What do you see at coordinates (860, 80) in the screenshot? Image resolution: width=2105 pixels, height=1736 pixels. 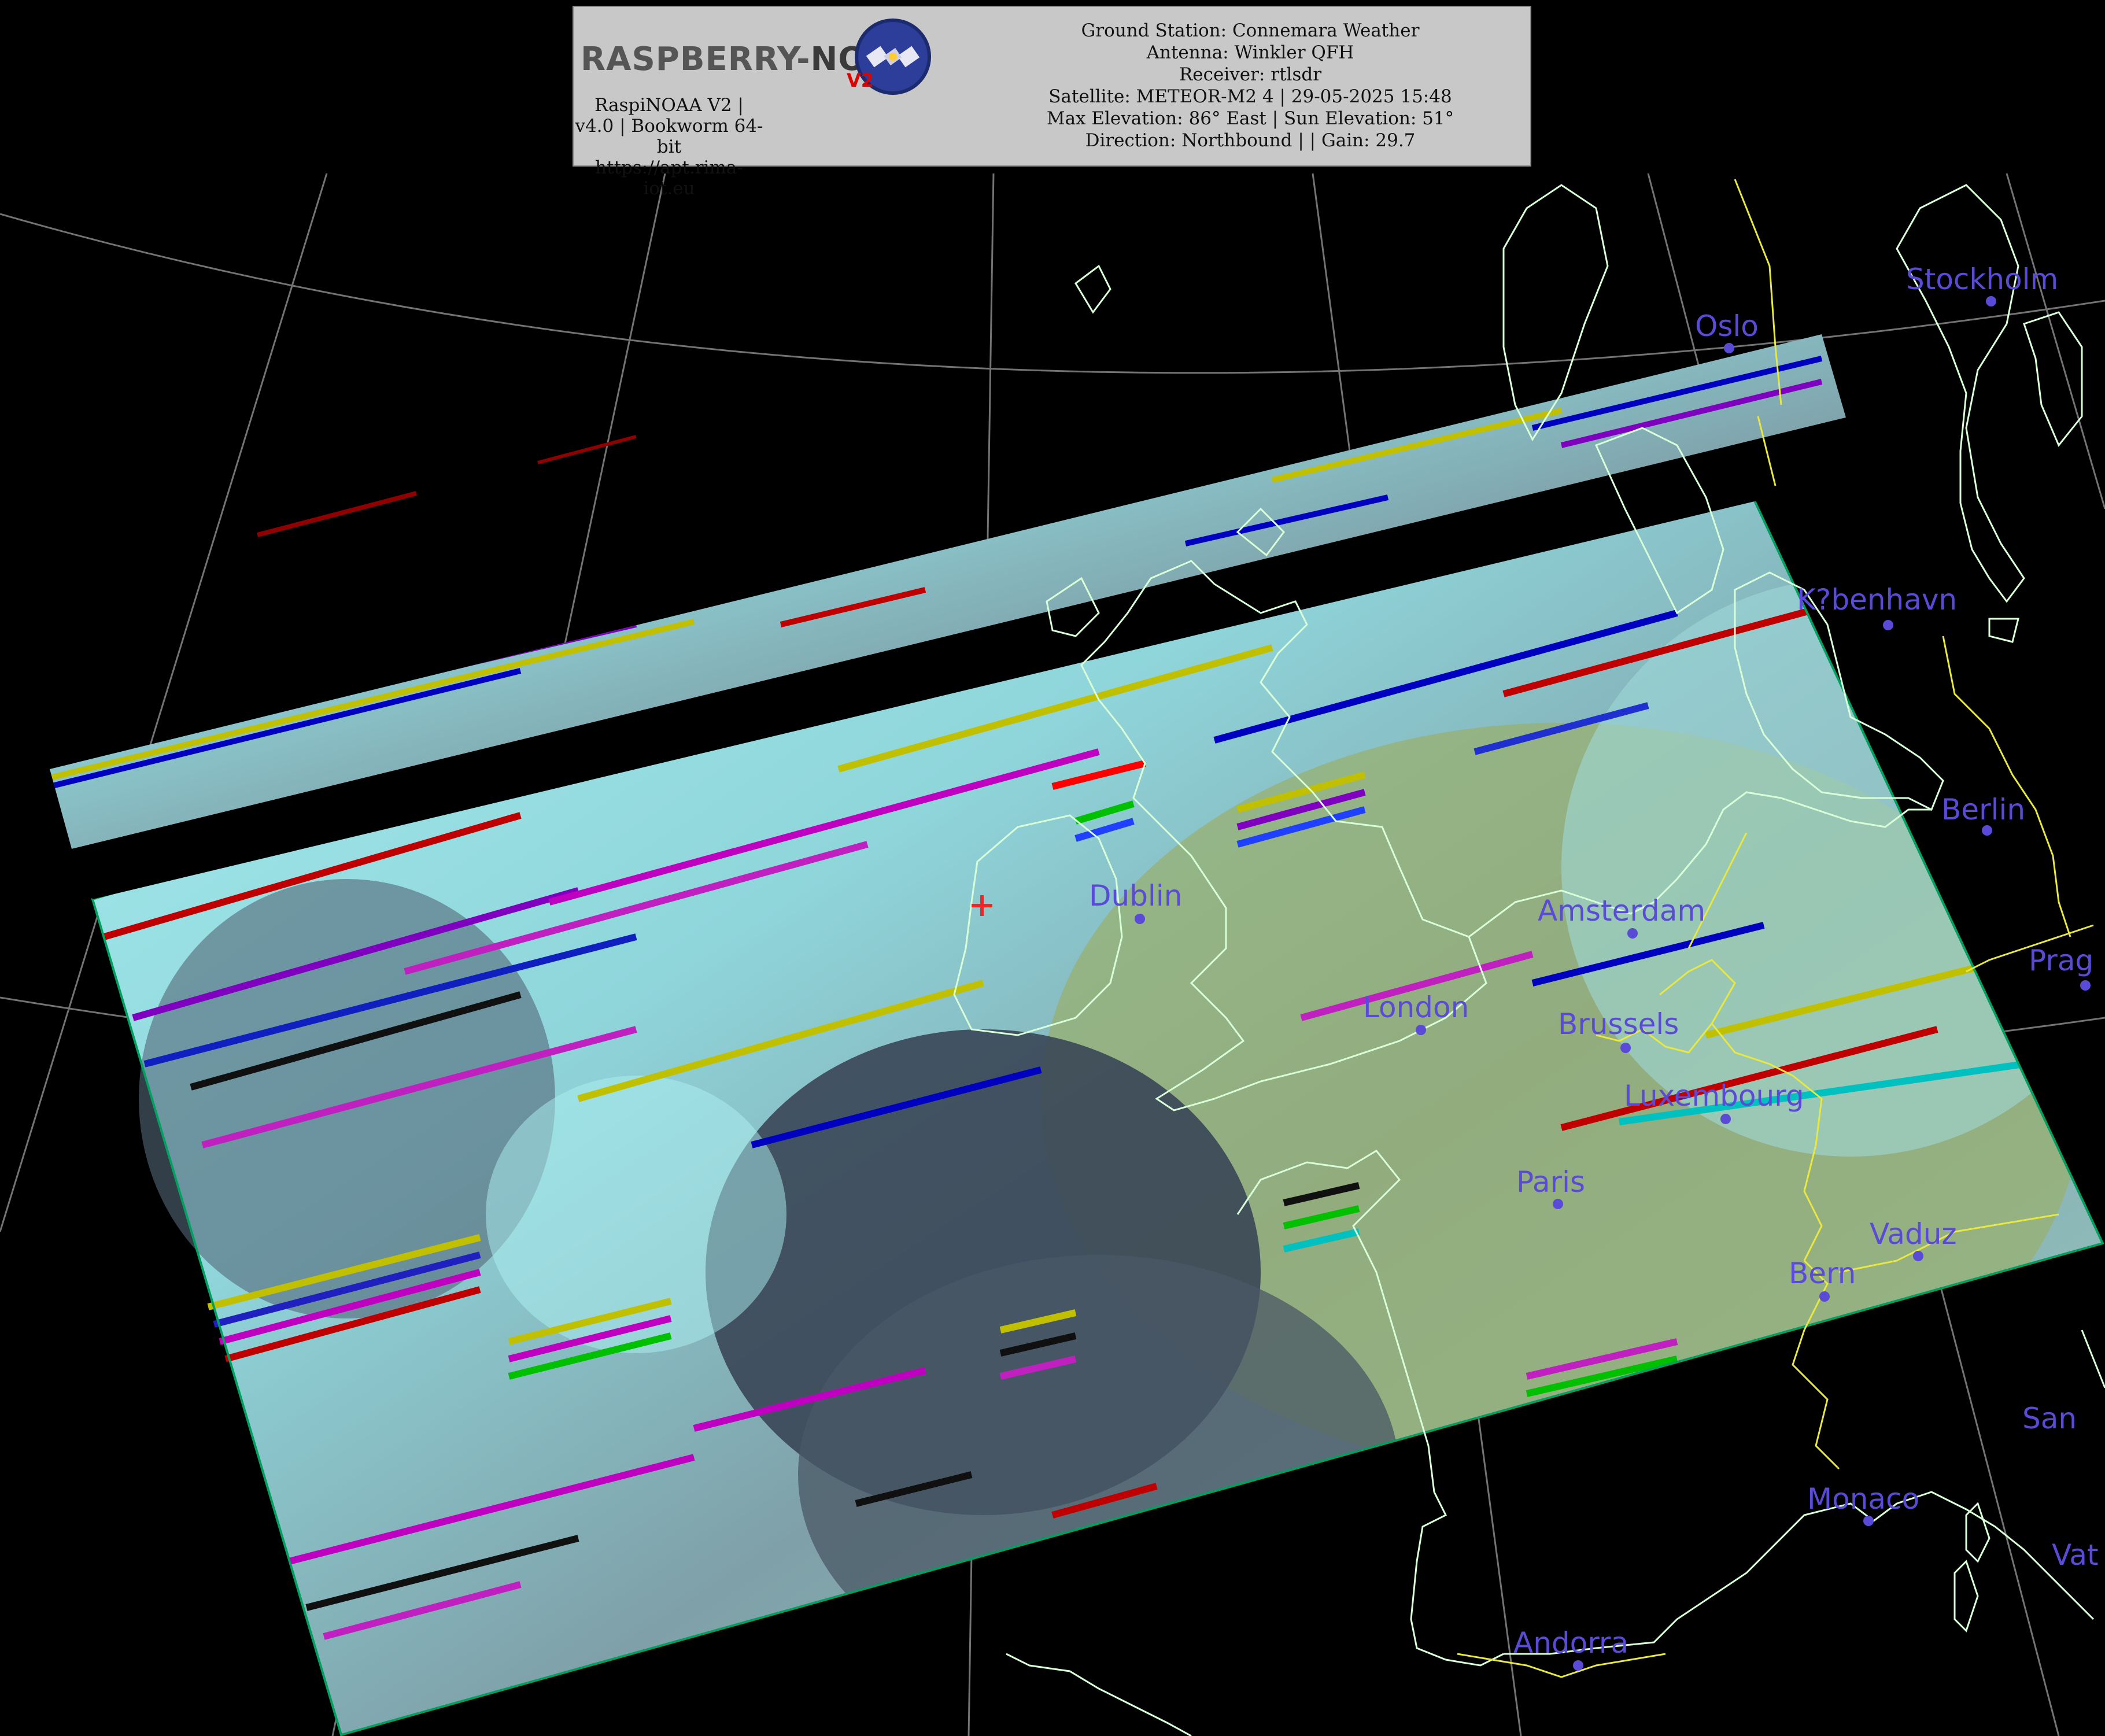 I see `logo-version: V2` at bounding box center [860, 80].